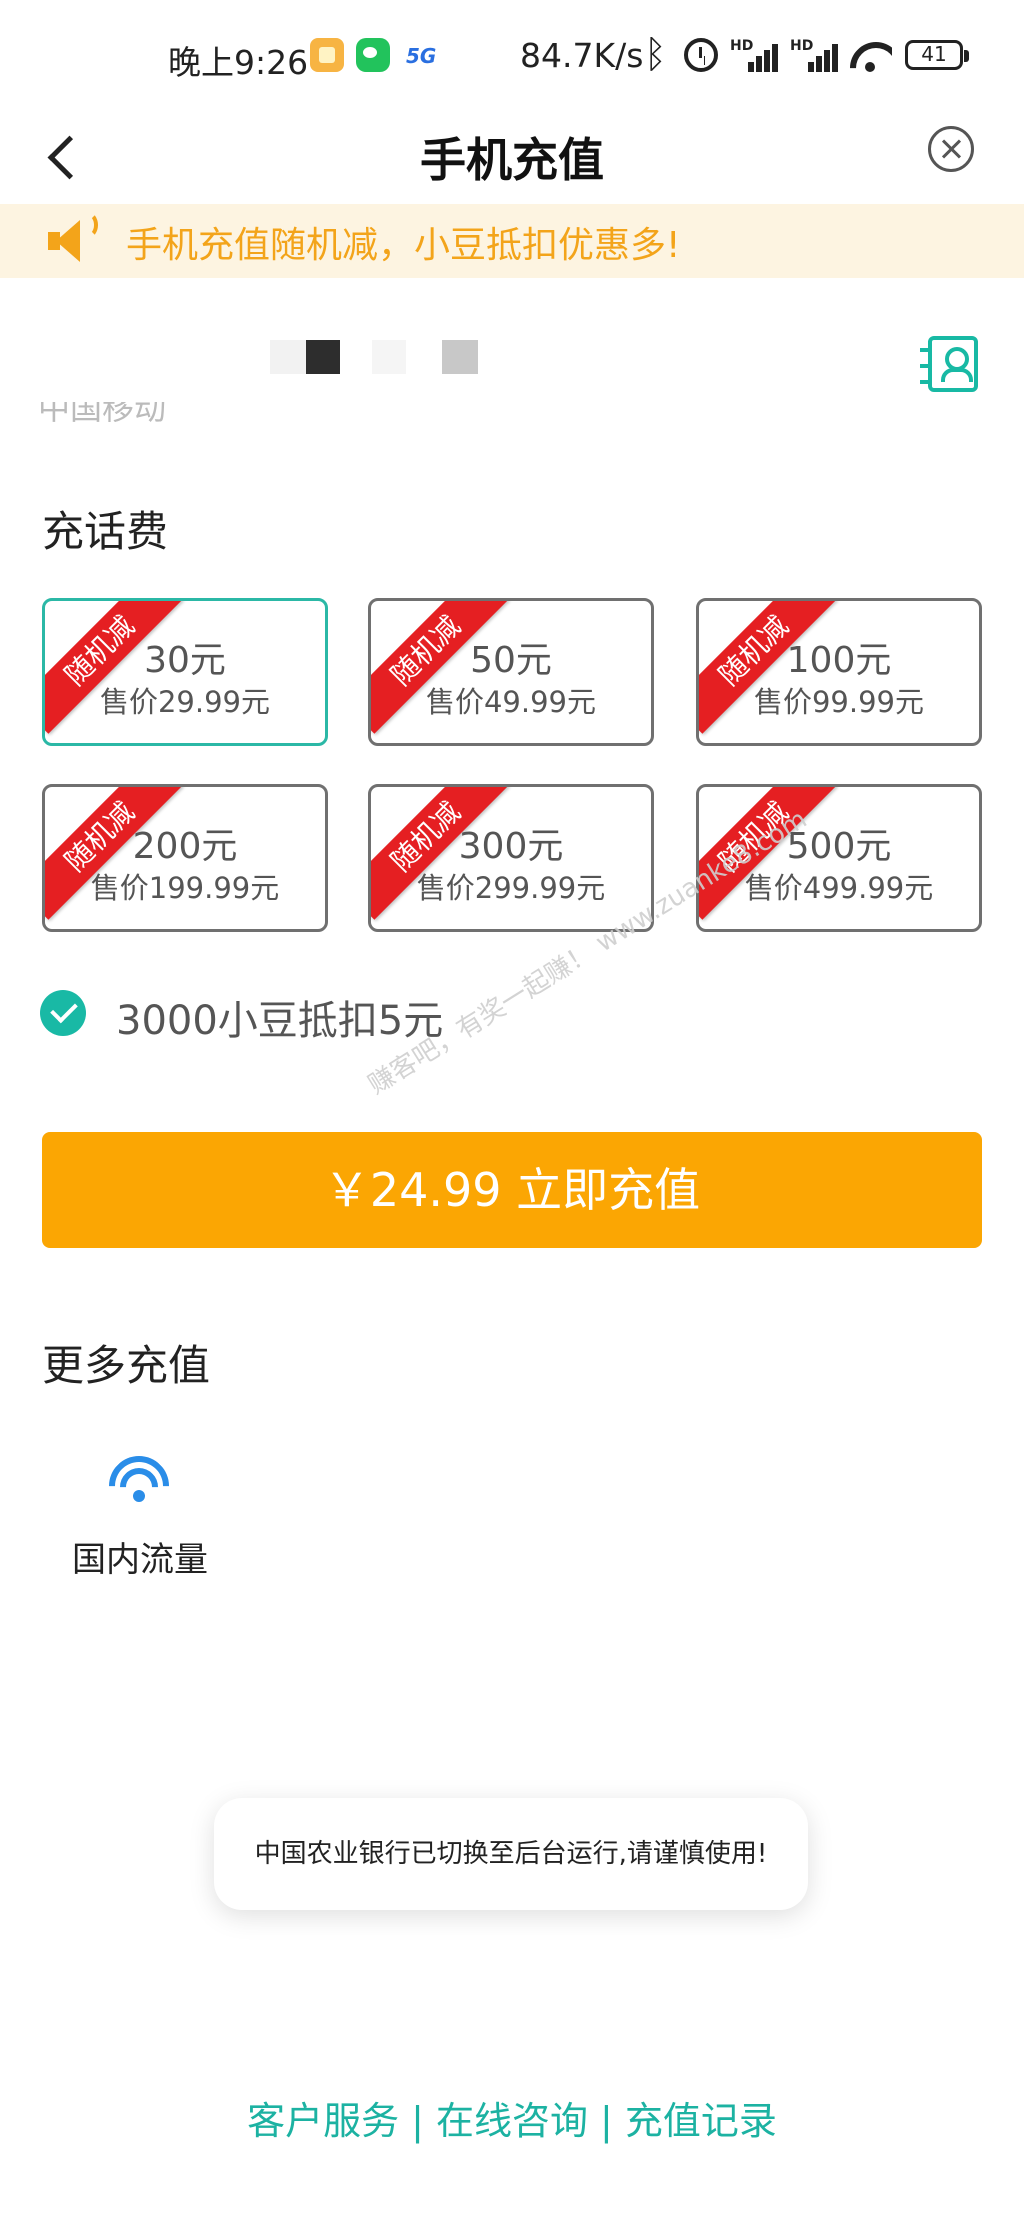  Describe the element at coordinates (655, 54) in the screenshot. I see `bluetooth-icon: ᛒ` at that location.